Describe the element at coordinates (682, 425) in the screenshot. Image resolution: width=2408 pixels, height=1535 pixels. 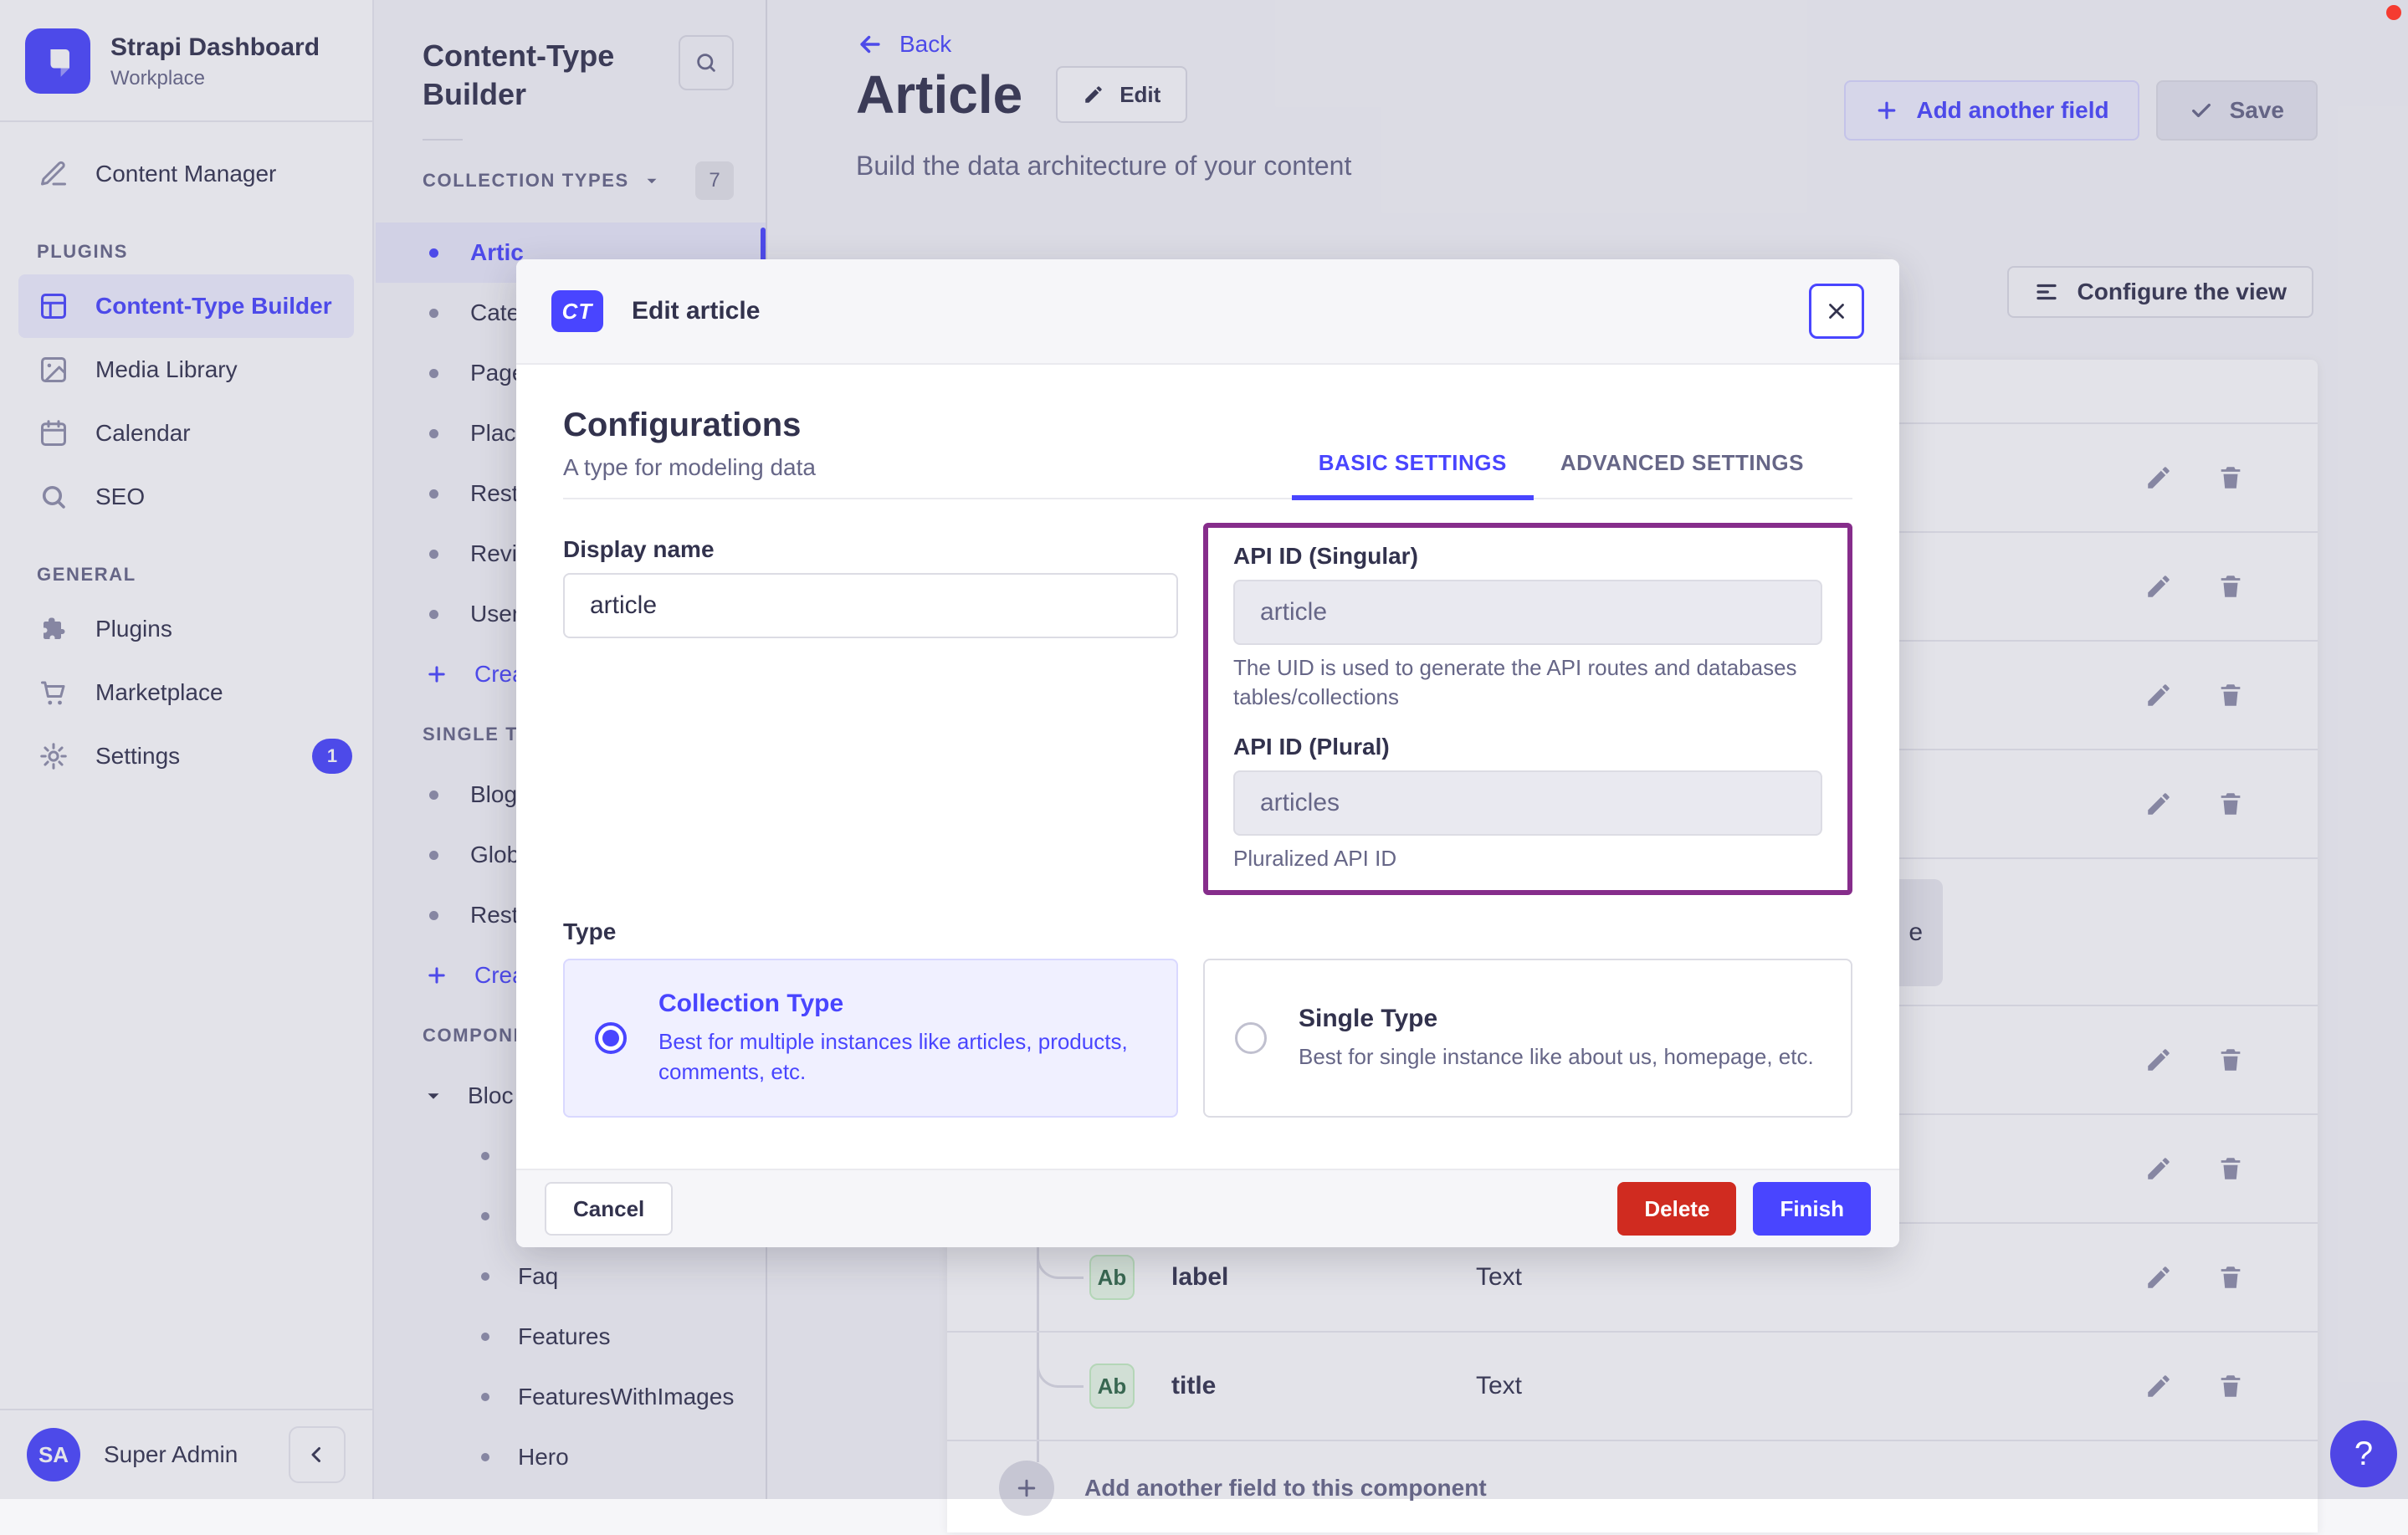
I see `configurations-heading: Configurations` at that location.